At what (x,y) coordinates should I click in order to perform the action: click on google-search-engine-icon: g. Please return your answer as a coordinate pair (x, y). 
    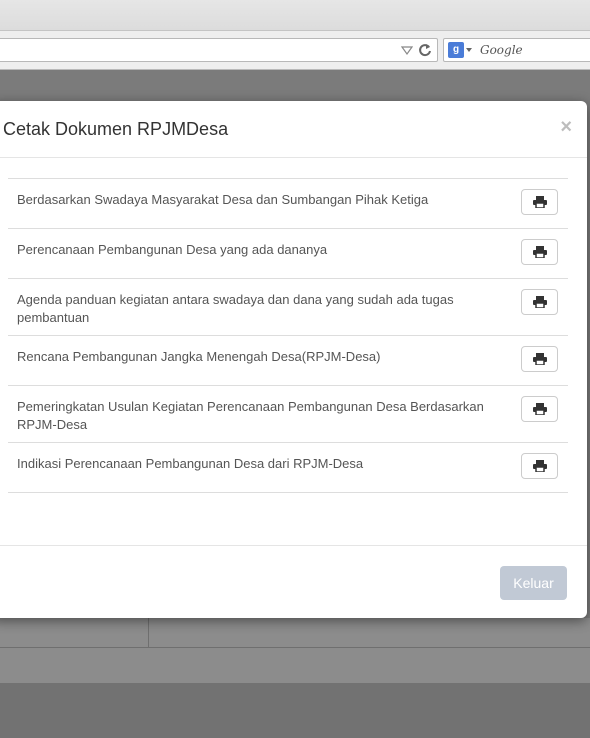
    Looking at the image, I should click on (456, 50).